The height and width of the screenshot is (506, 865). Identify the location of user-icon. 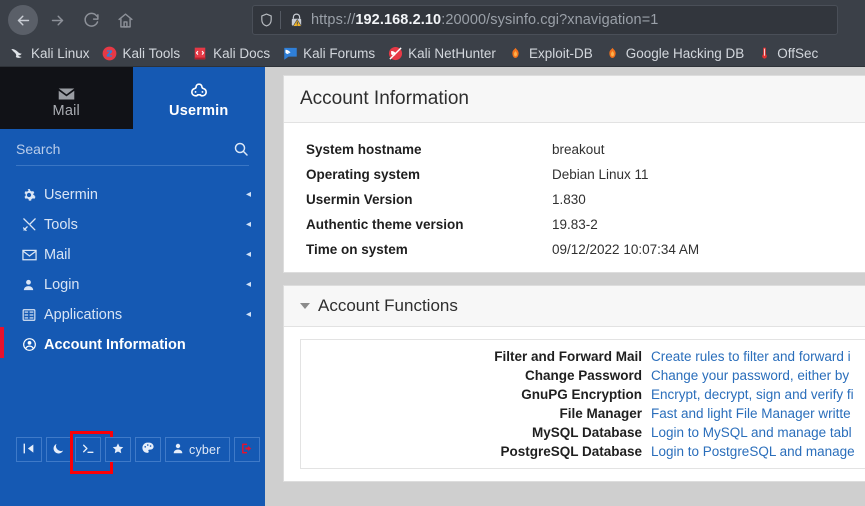
(33, 285).